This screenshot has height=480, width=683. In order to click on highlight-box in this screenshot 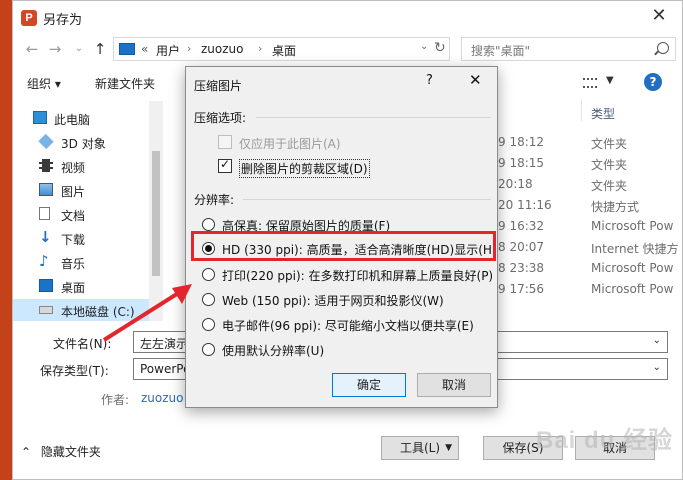, I will do `click(343, 246)`.